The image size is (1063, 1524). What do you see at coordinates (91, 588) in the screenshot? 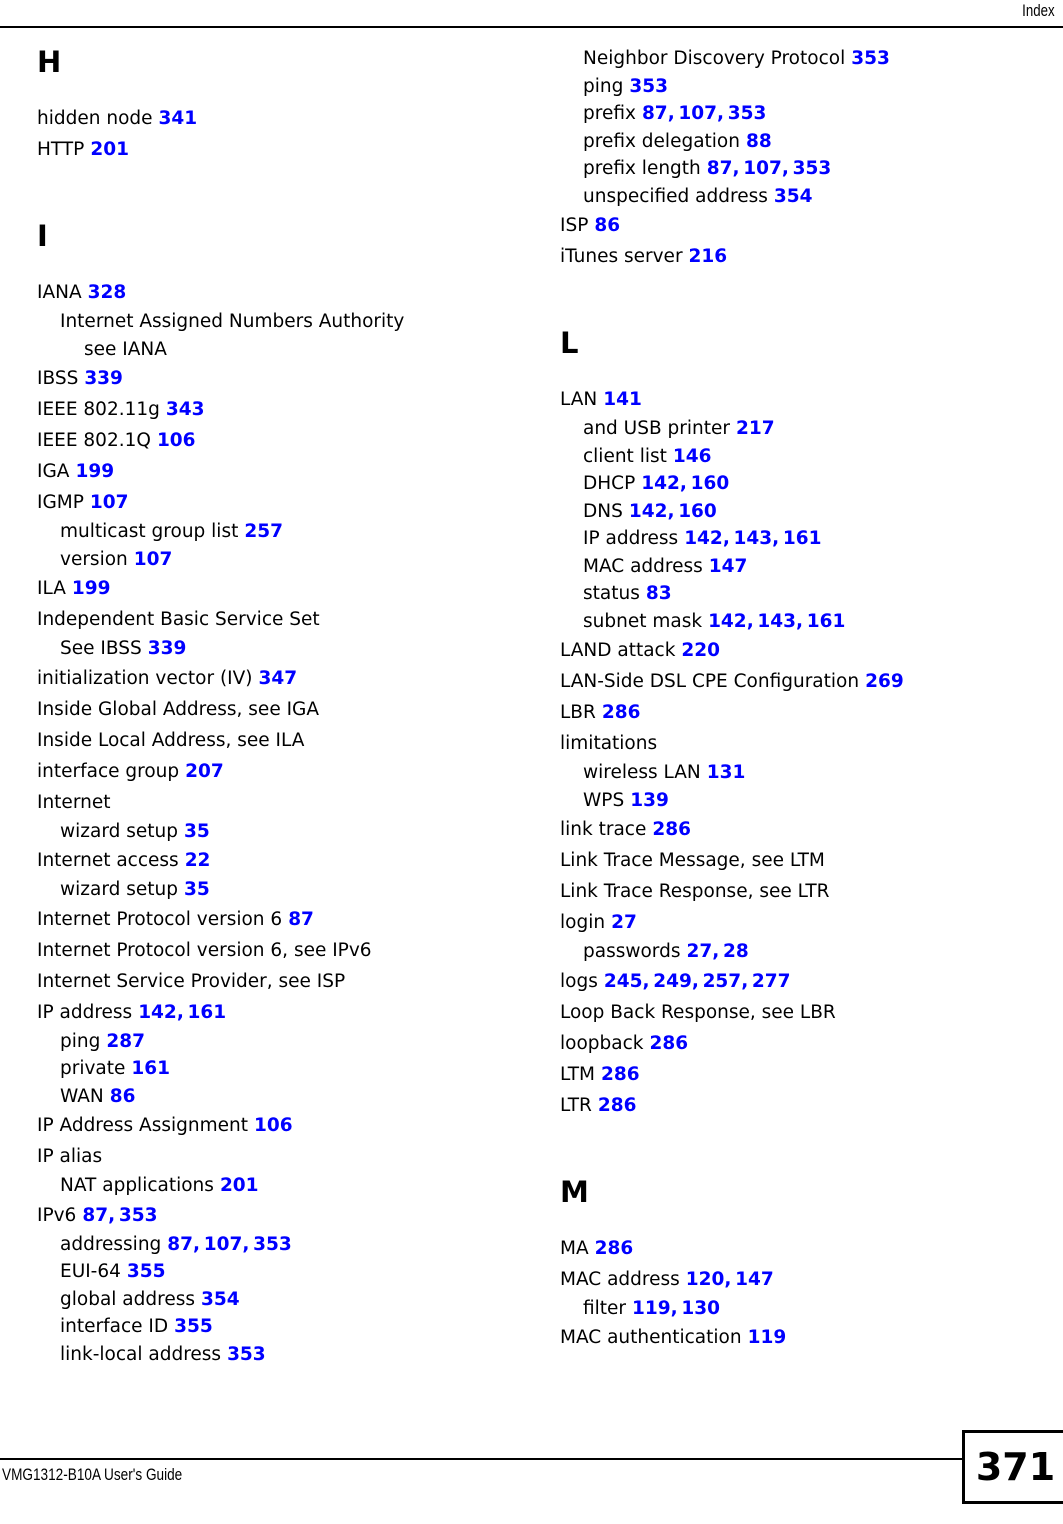
I see `page-ref: 199` at bounding box center [91, 588].